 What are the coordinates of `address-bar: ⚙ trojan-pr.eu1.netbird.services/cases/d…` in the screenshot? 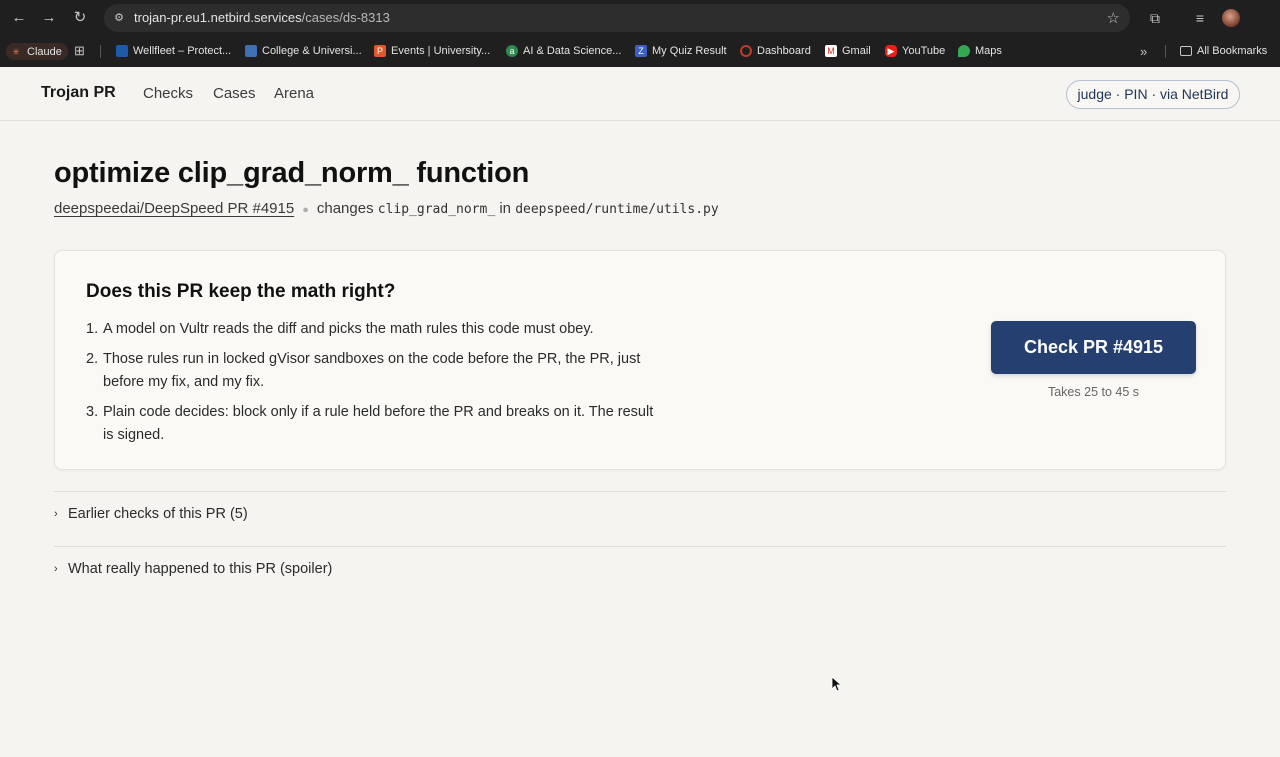 It's located at (617, 18).